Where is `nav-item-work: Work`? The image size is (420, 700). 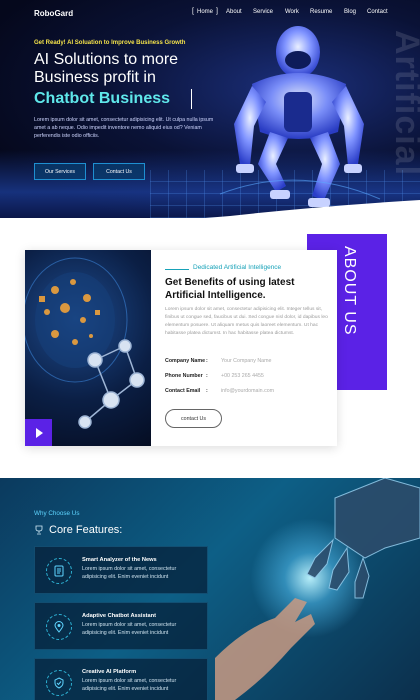 nav-item-work: Work is located at coordinates (292, 12).